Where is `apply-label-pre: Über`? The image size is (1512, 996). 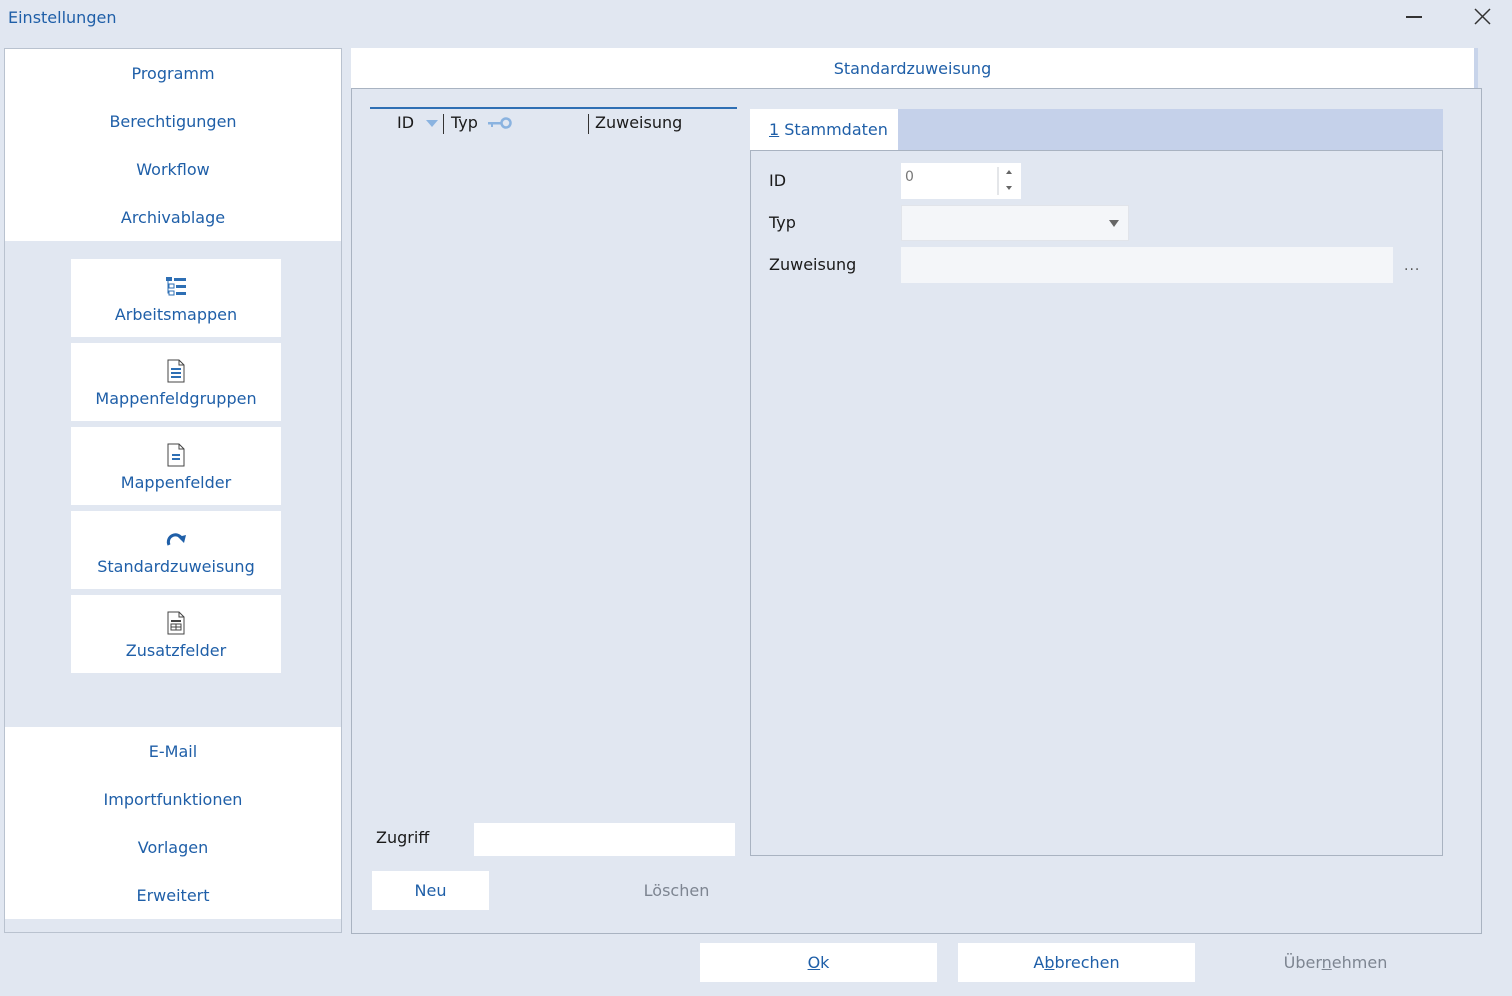 apply-label-pre: Über is located at coordinates (1302, 962).